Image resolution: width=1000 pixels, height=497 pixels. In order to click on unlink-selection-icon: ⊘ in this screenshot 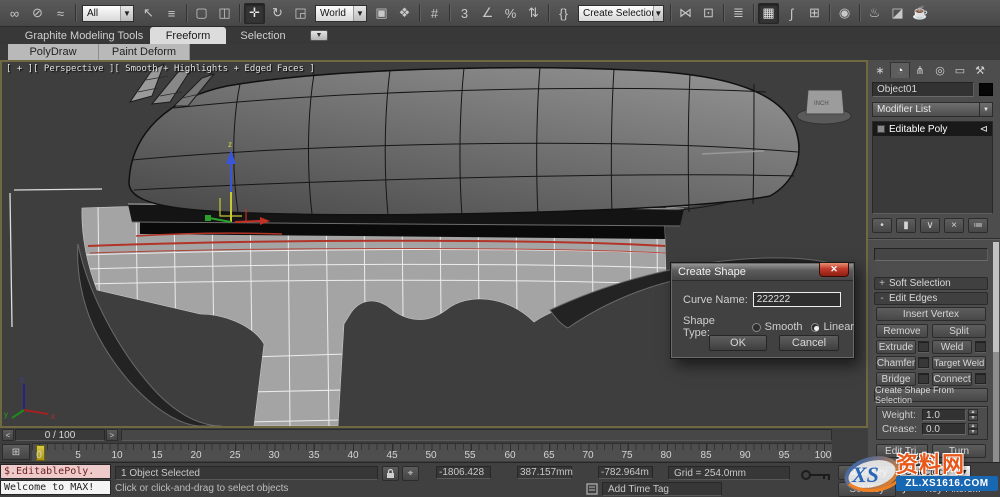, I will do `click(37, 13)`.